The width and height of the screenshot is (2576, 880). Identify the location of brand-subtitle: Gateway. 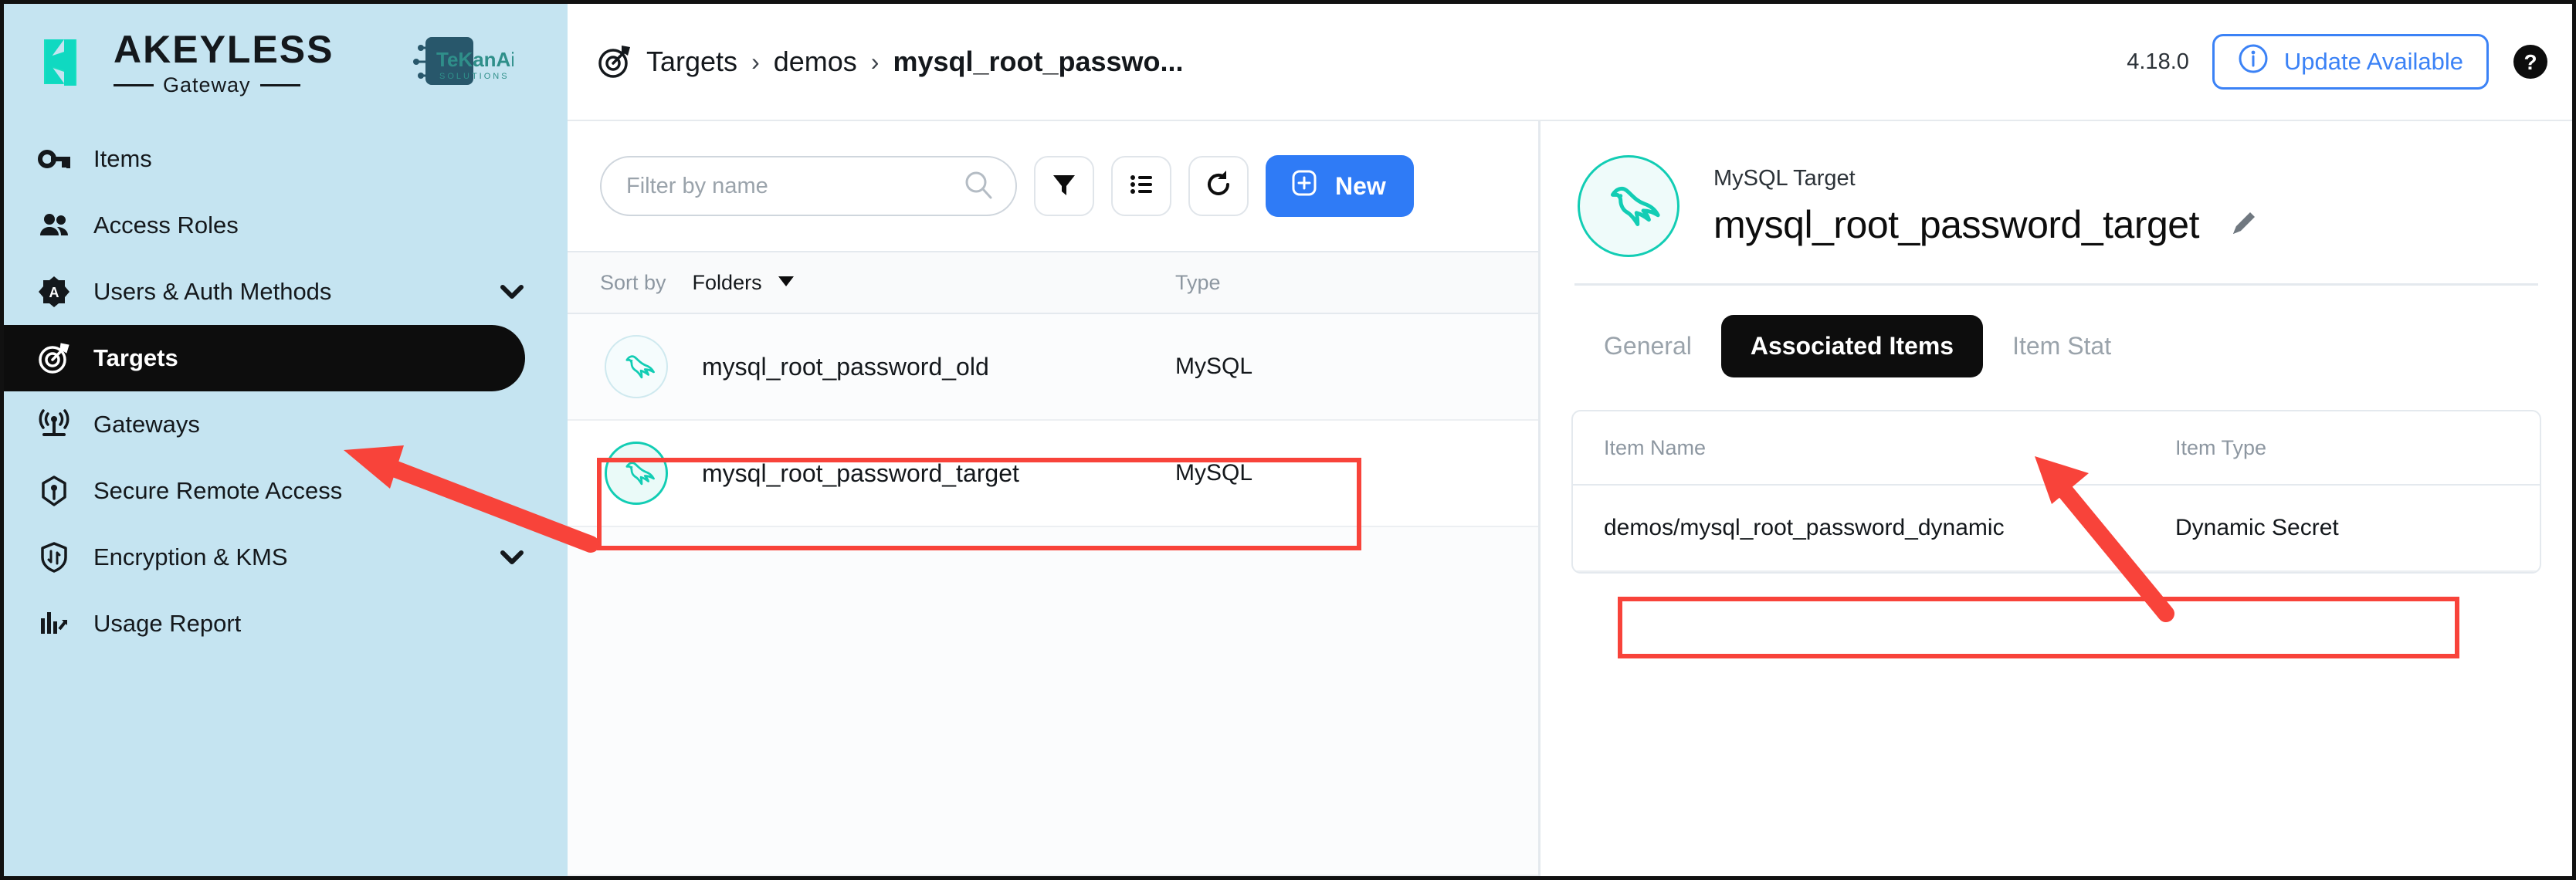
(207, 84).